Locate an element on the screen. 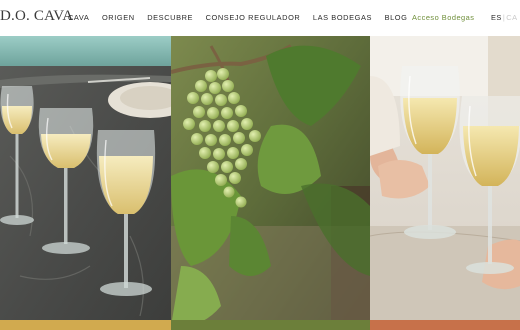 This screenshot has width=520, height=330. access-bodegas-link: Acceso Bodegas is located at coordinates (443, 17).